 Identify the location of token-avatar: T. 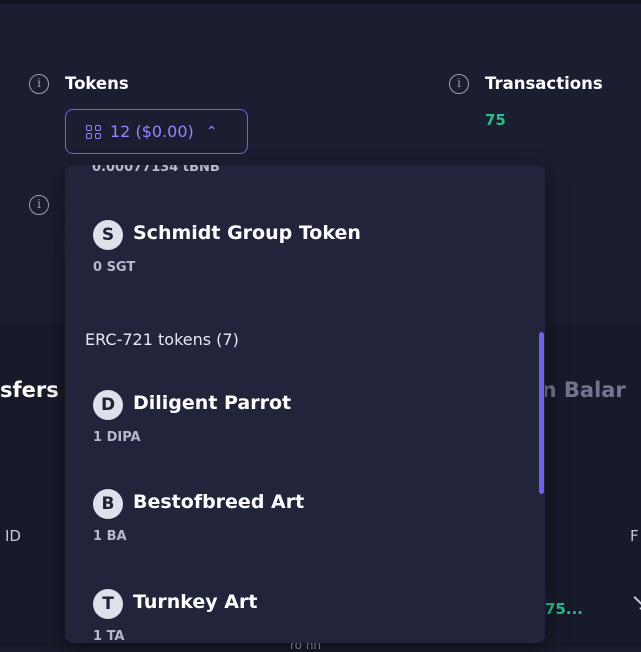
(108, 604).